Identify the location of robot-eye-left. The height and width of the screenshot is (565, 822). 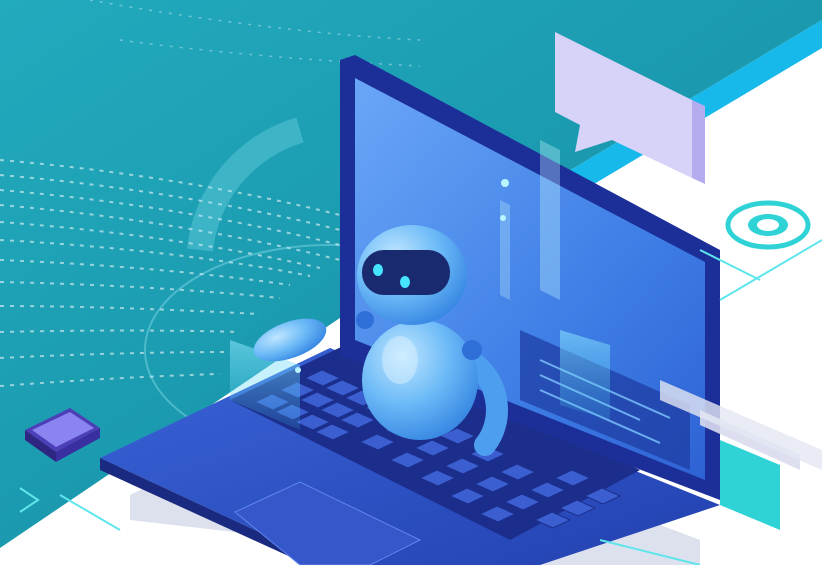
(378, 270).